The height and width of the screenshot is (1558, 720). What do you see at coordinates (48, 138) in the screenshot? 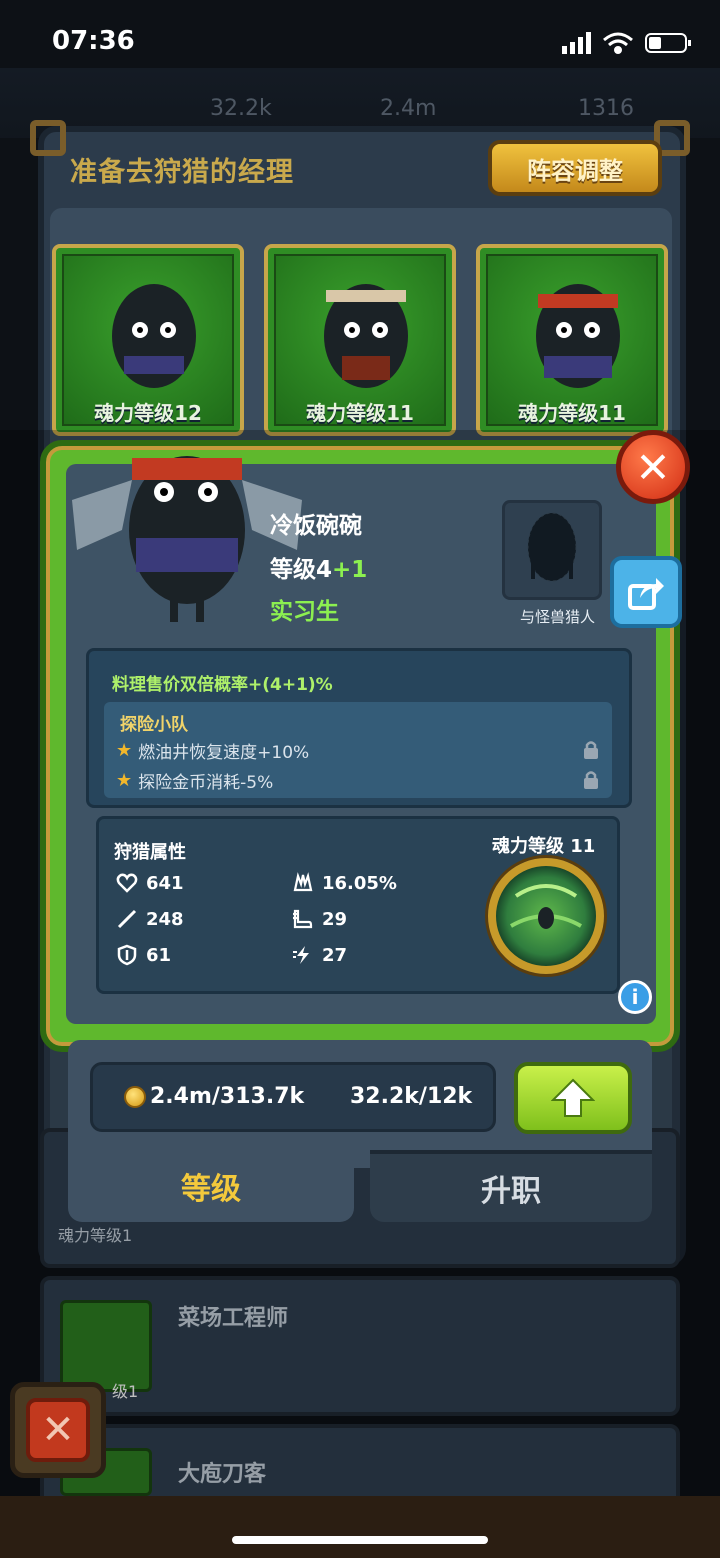
I see `frame-rivet` at bounding box center [48, 138].